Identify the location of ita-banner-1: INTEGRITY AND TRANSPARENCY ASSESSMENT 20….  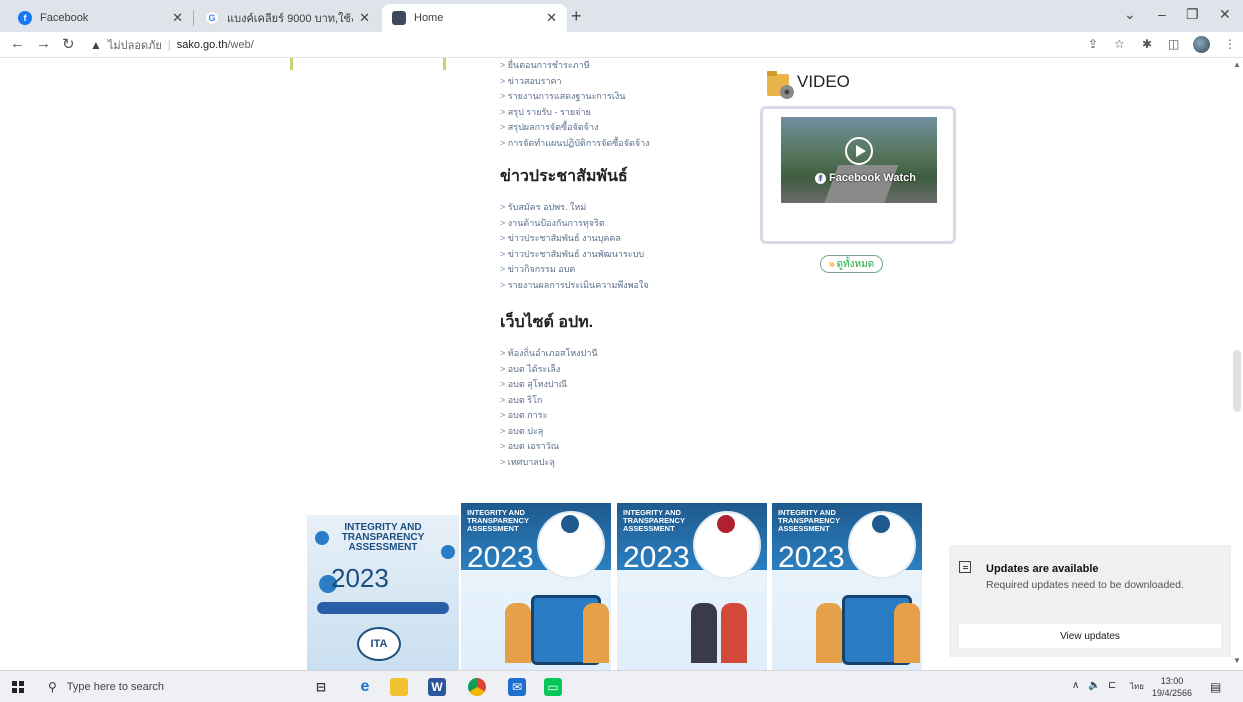
(536, 586).